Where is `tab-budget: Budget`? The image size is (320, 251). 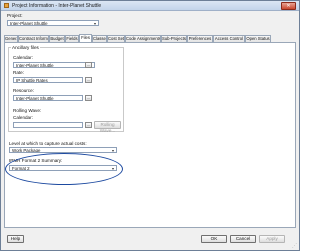
tab-budget: Budget is located at coordinates (57, 38).